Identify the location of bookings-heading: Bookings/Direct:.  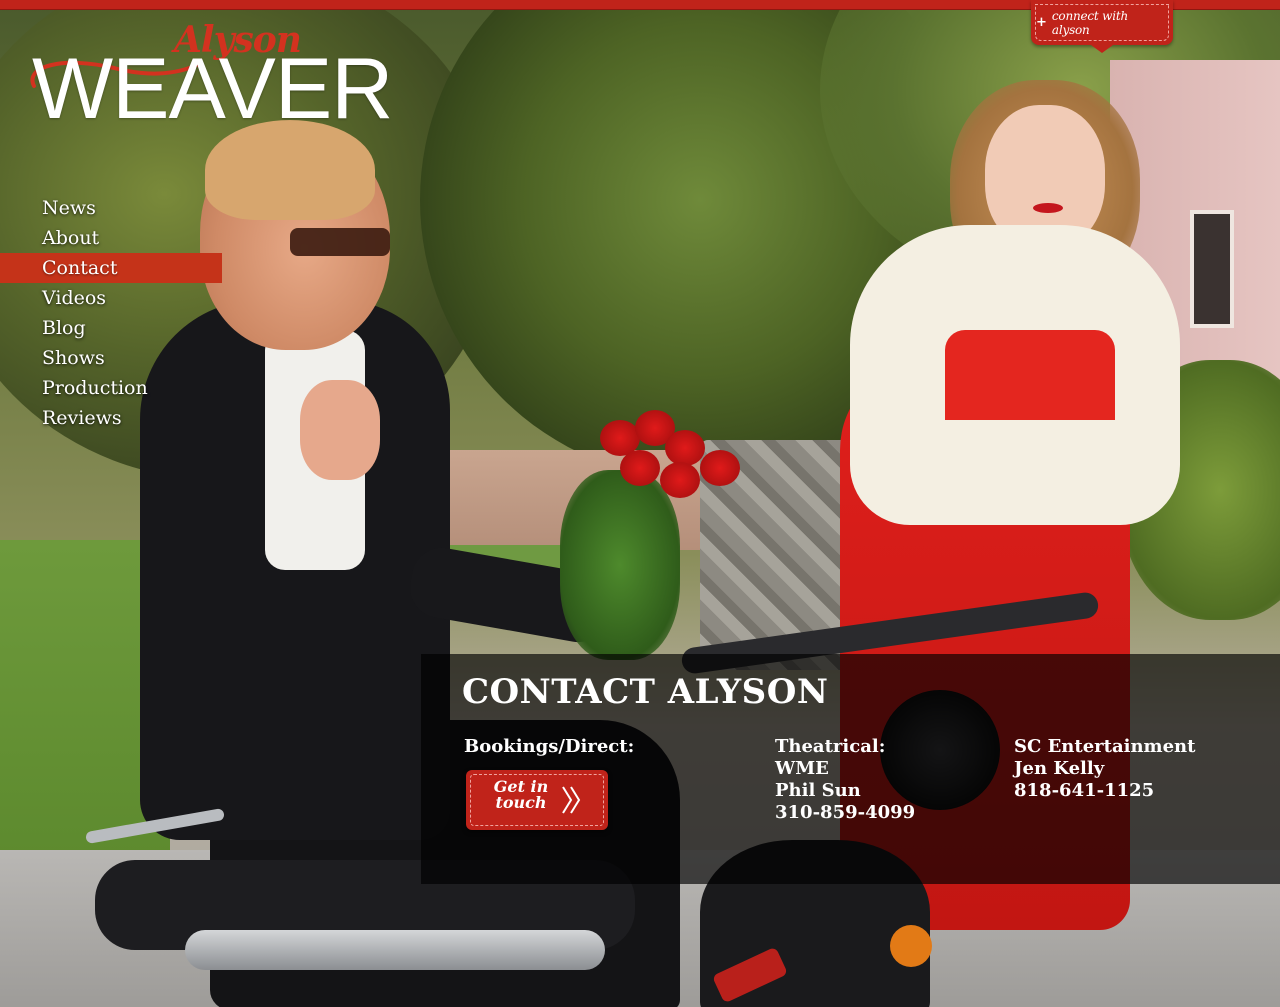
(549, 746).